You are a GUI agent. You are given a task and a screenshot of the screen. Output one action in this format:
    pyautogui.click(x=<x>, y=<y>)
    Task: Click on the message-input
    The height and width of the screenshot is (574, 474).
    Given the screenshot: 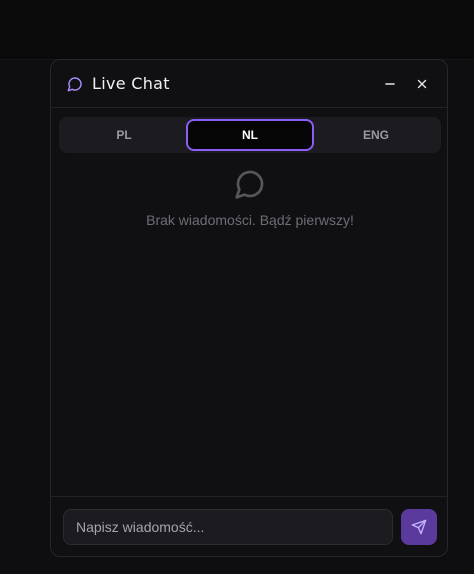 What is the action you would take?
    pyautogui.click(x=228, y=526)
    